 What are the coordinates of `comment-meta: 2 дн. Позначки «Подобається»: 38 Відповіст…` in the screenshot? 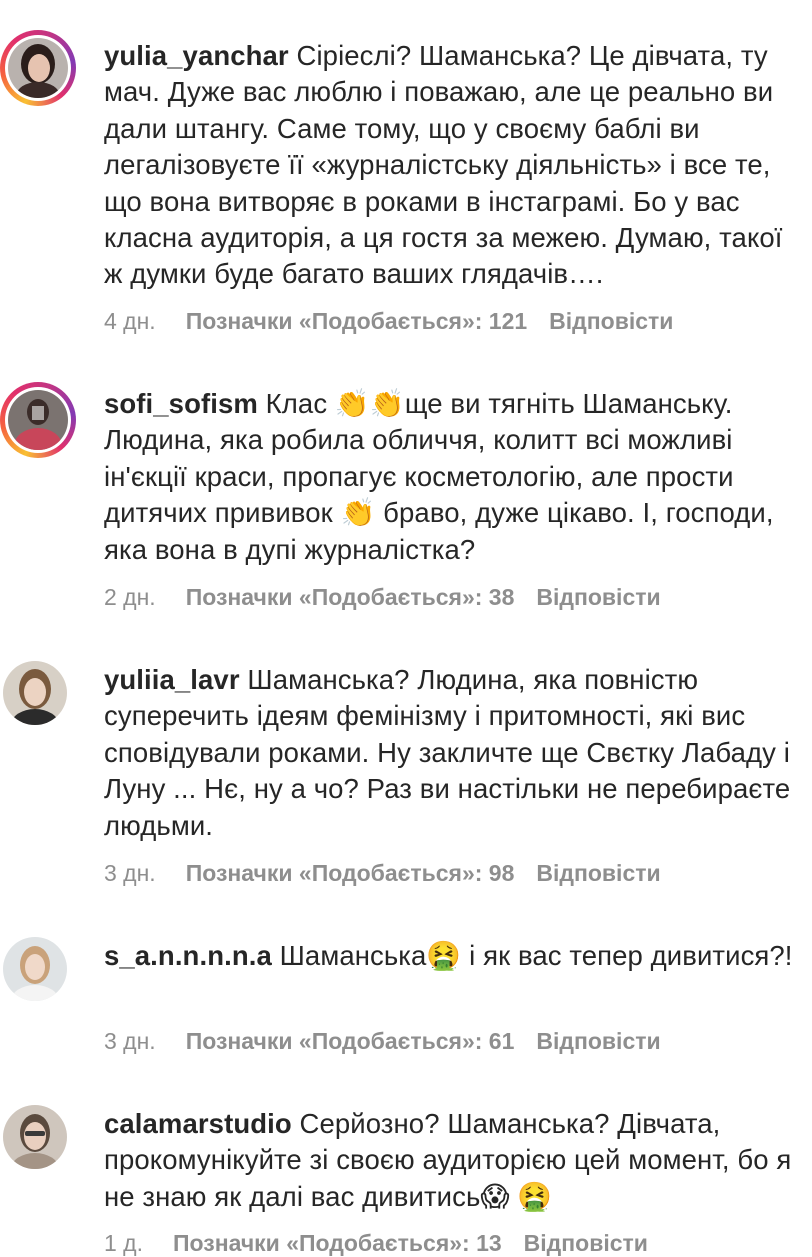 It's located at (382, 597).